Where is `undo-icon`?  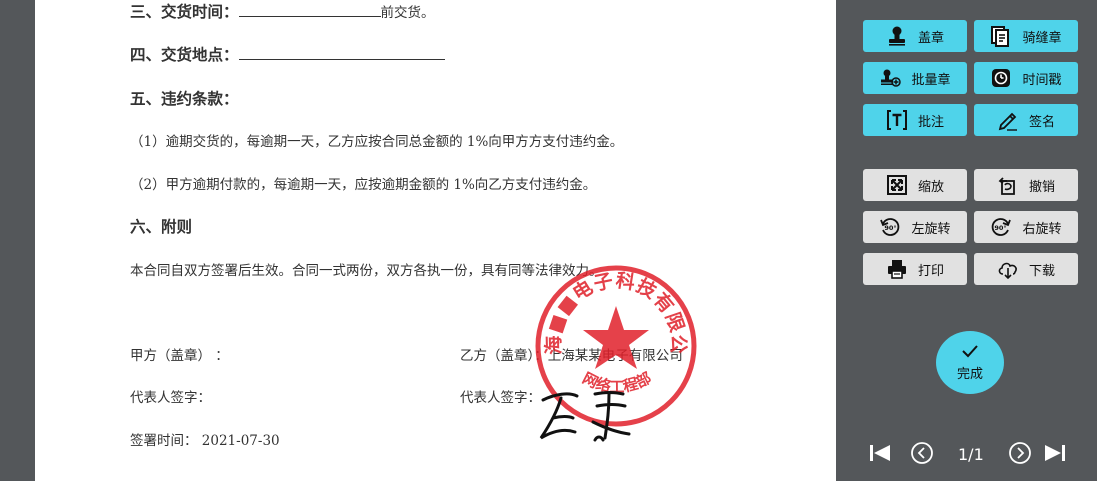
undo-icon is located at coordinates (1008, 185).